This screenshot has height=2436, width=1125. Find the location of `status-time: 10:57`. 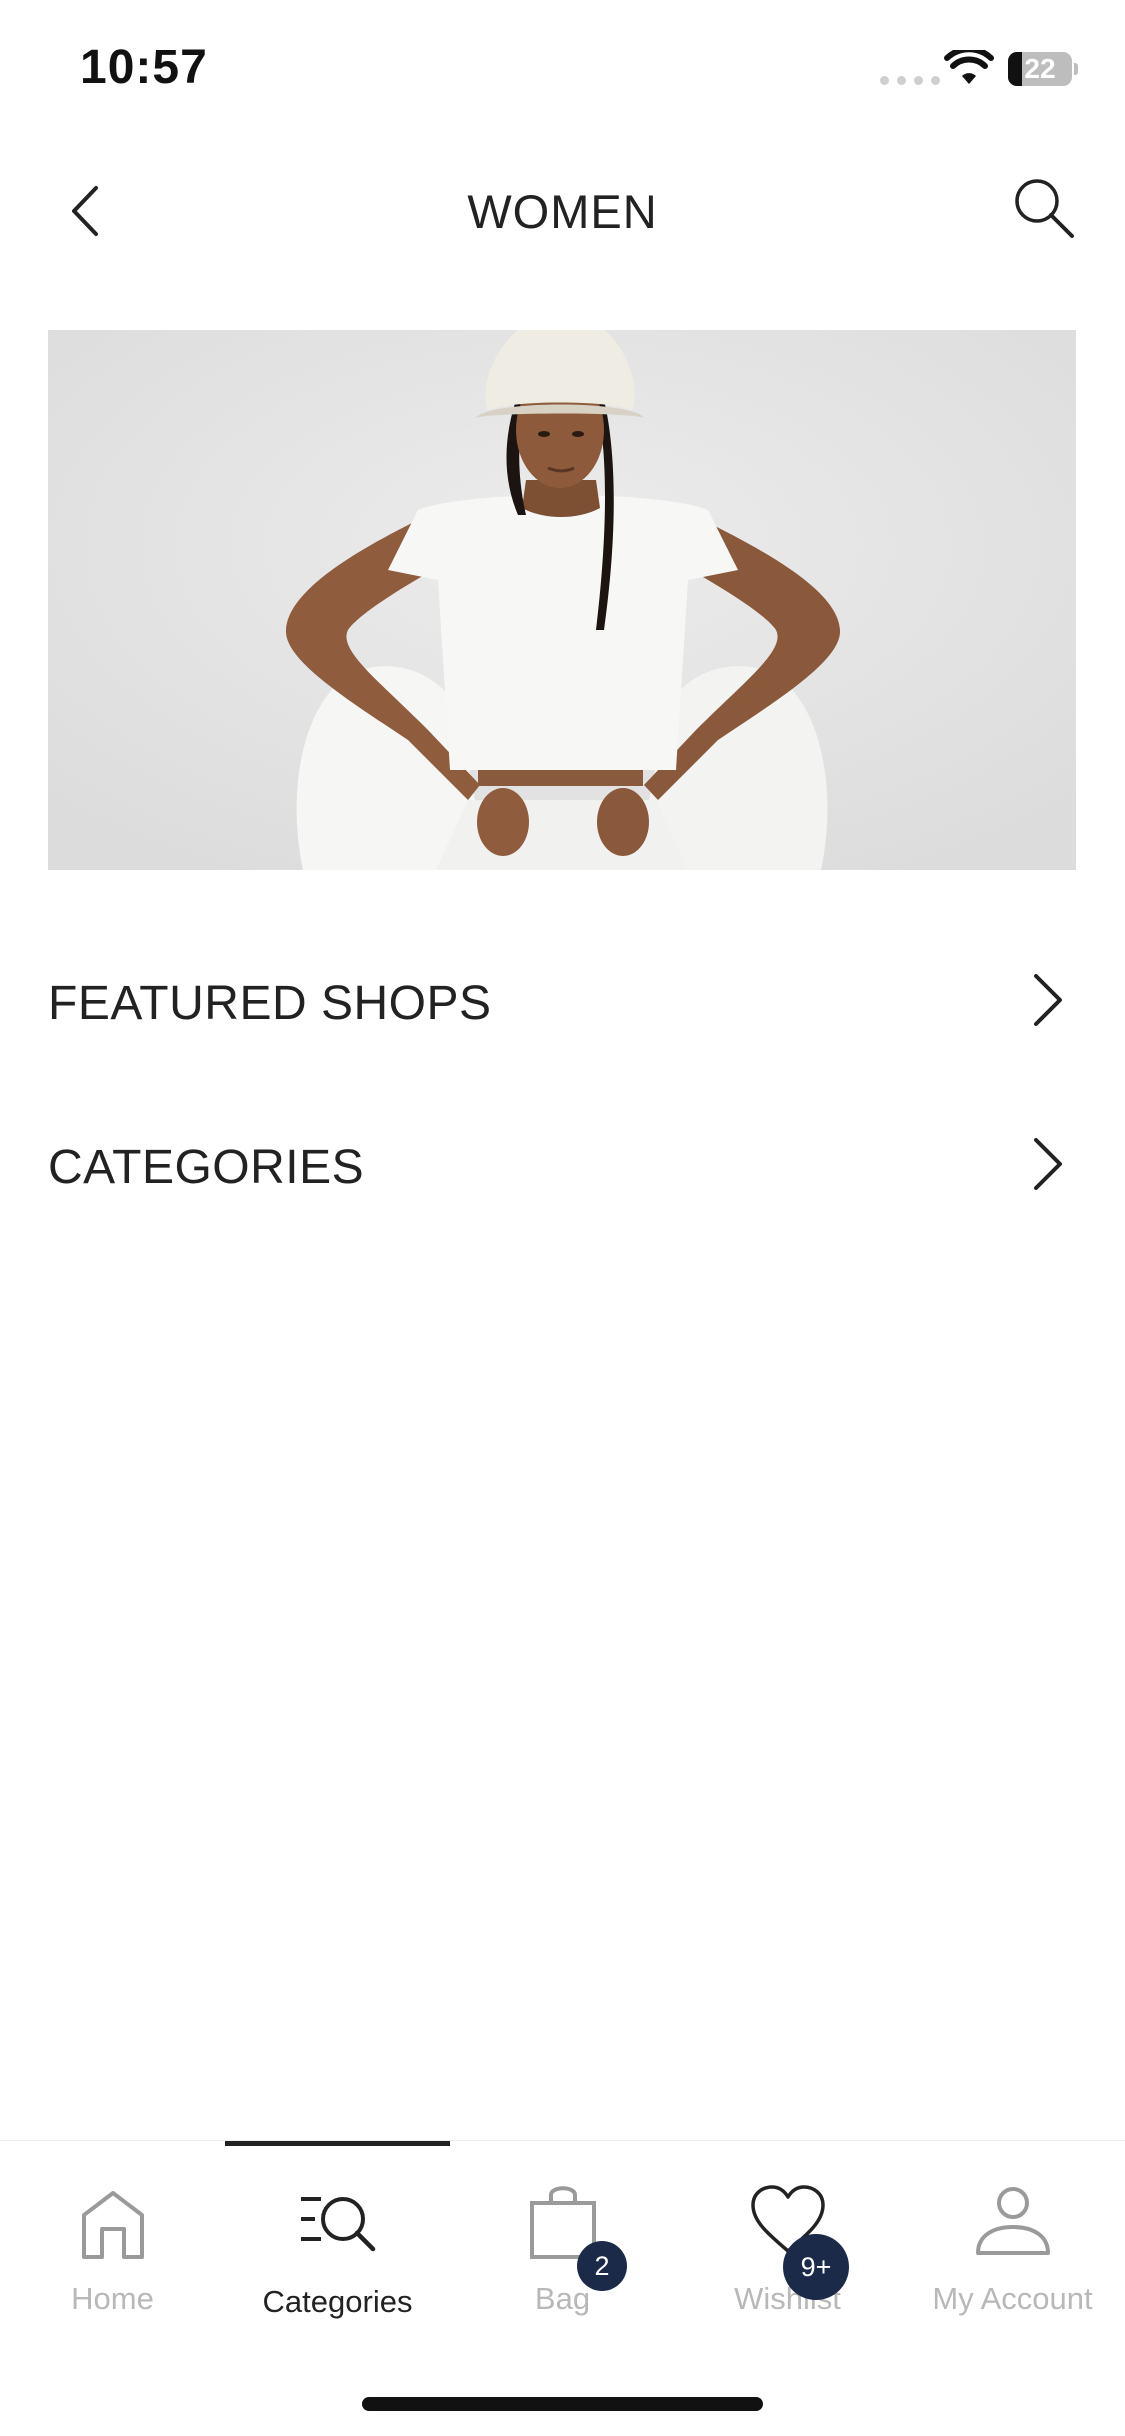

status-time: 10:57 is located at coordinates (144, 67).